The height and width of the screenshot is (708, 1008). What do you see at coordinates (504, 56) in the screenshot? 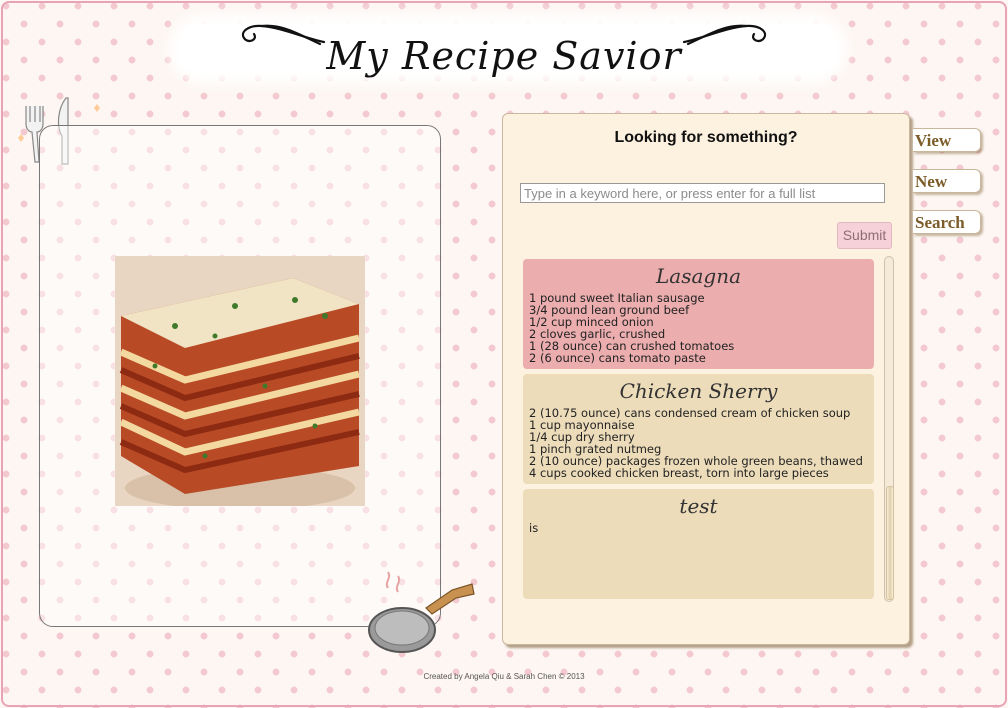
I see `logo-text: My Recipe Savior` at bounding box center [504, 56].